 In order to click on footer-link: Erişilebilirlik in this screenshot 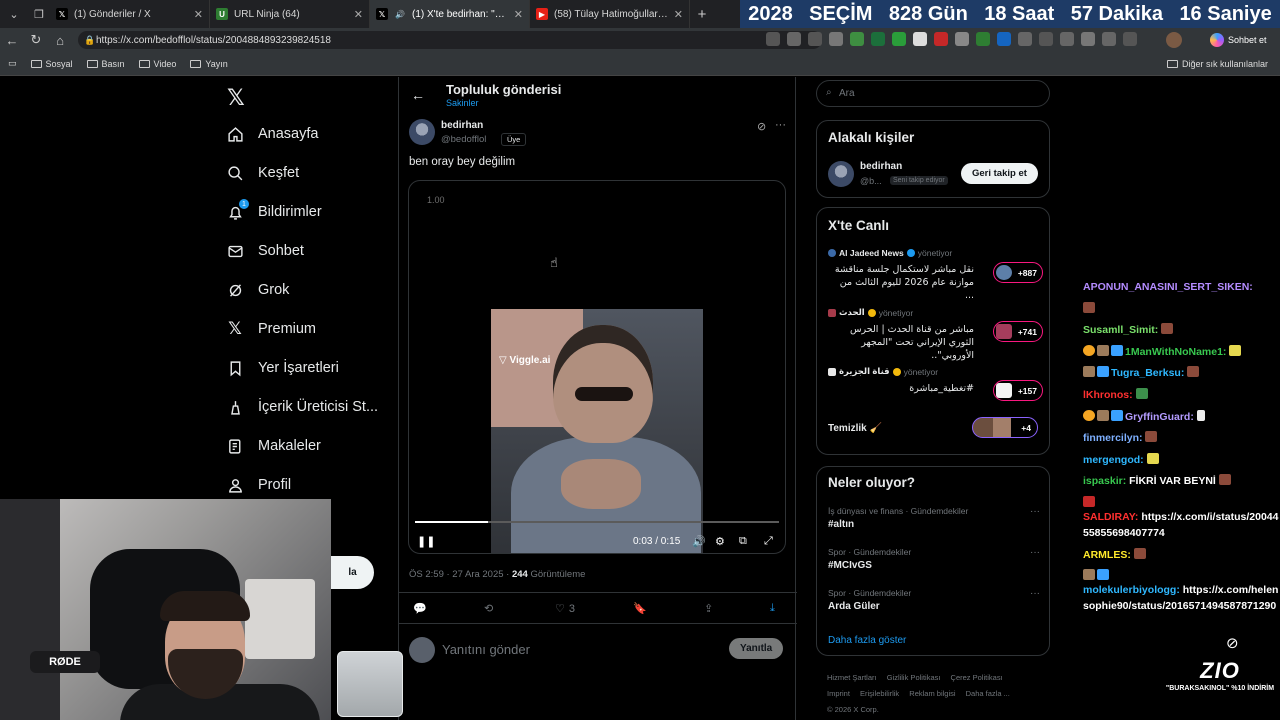, I will do `click(879, 693)`.